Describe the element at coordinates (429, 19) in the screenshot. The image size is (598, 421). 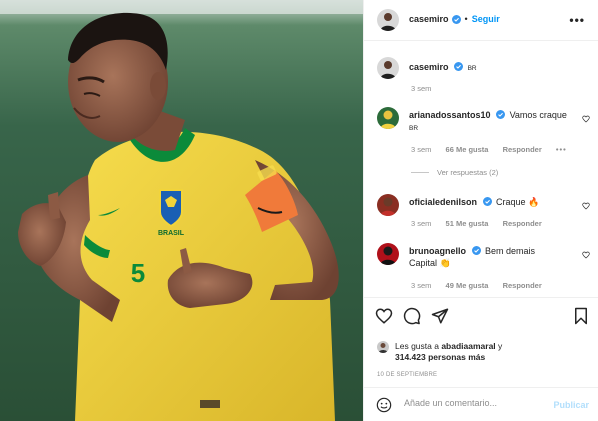
I see `author-username: casemiro` at that location.